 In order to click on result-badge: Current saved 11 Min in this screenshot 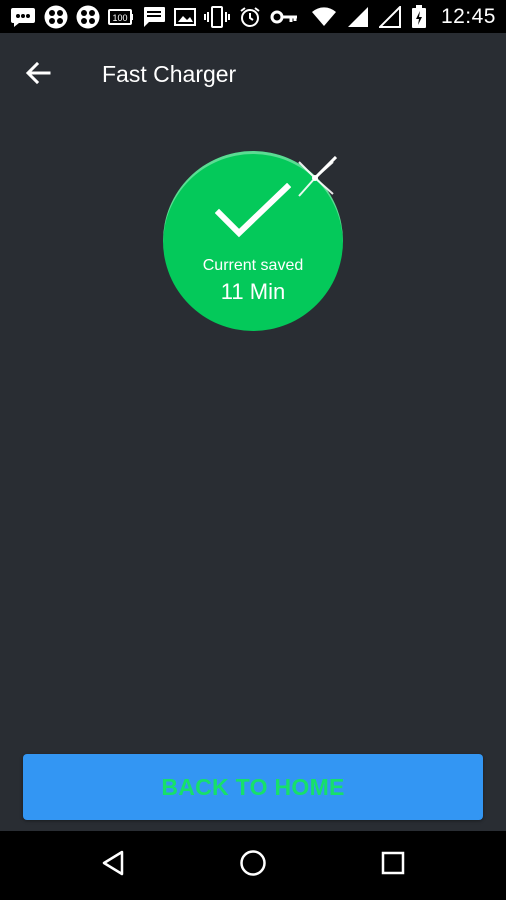, I will do `click(253, 241)`.